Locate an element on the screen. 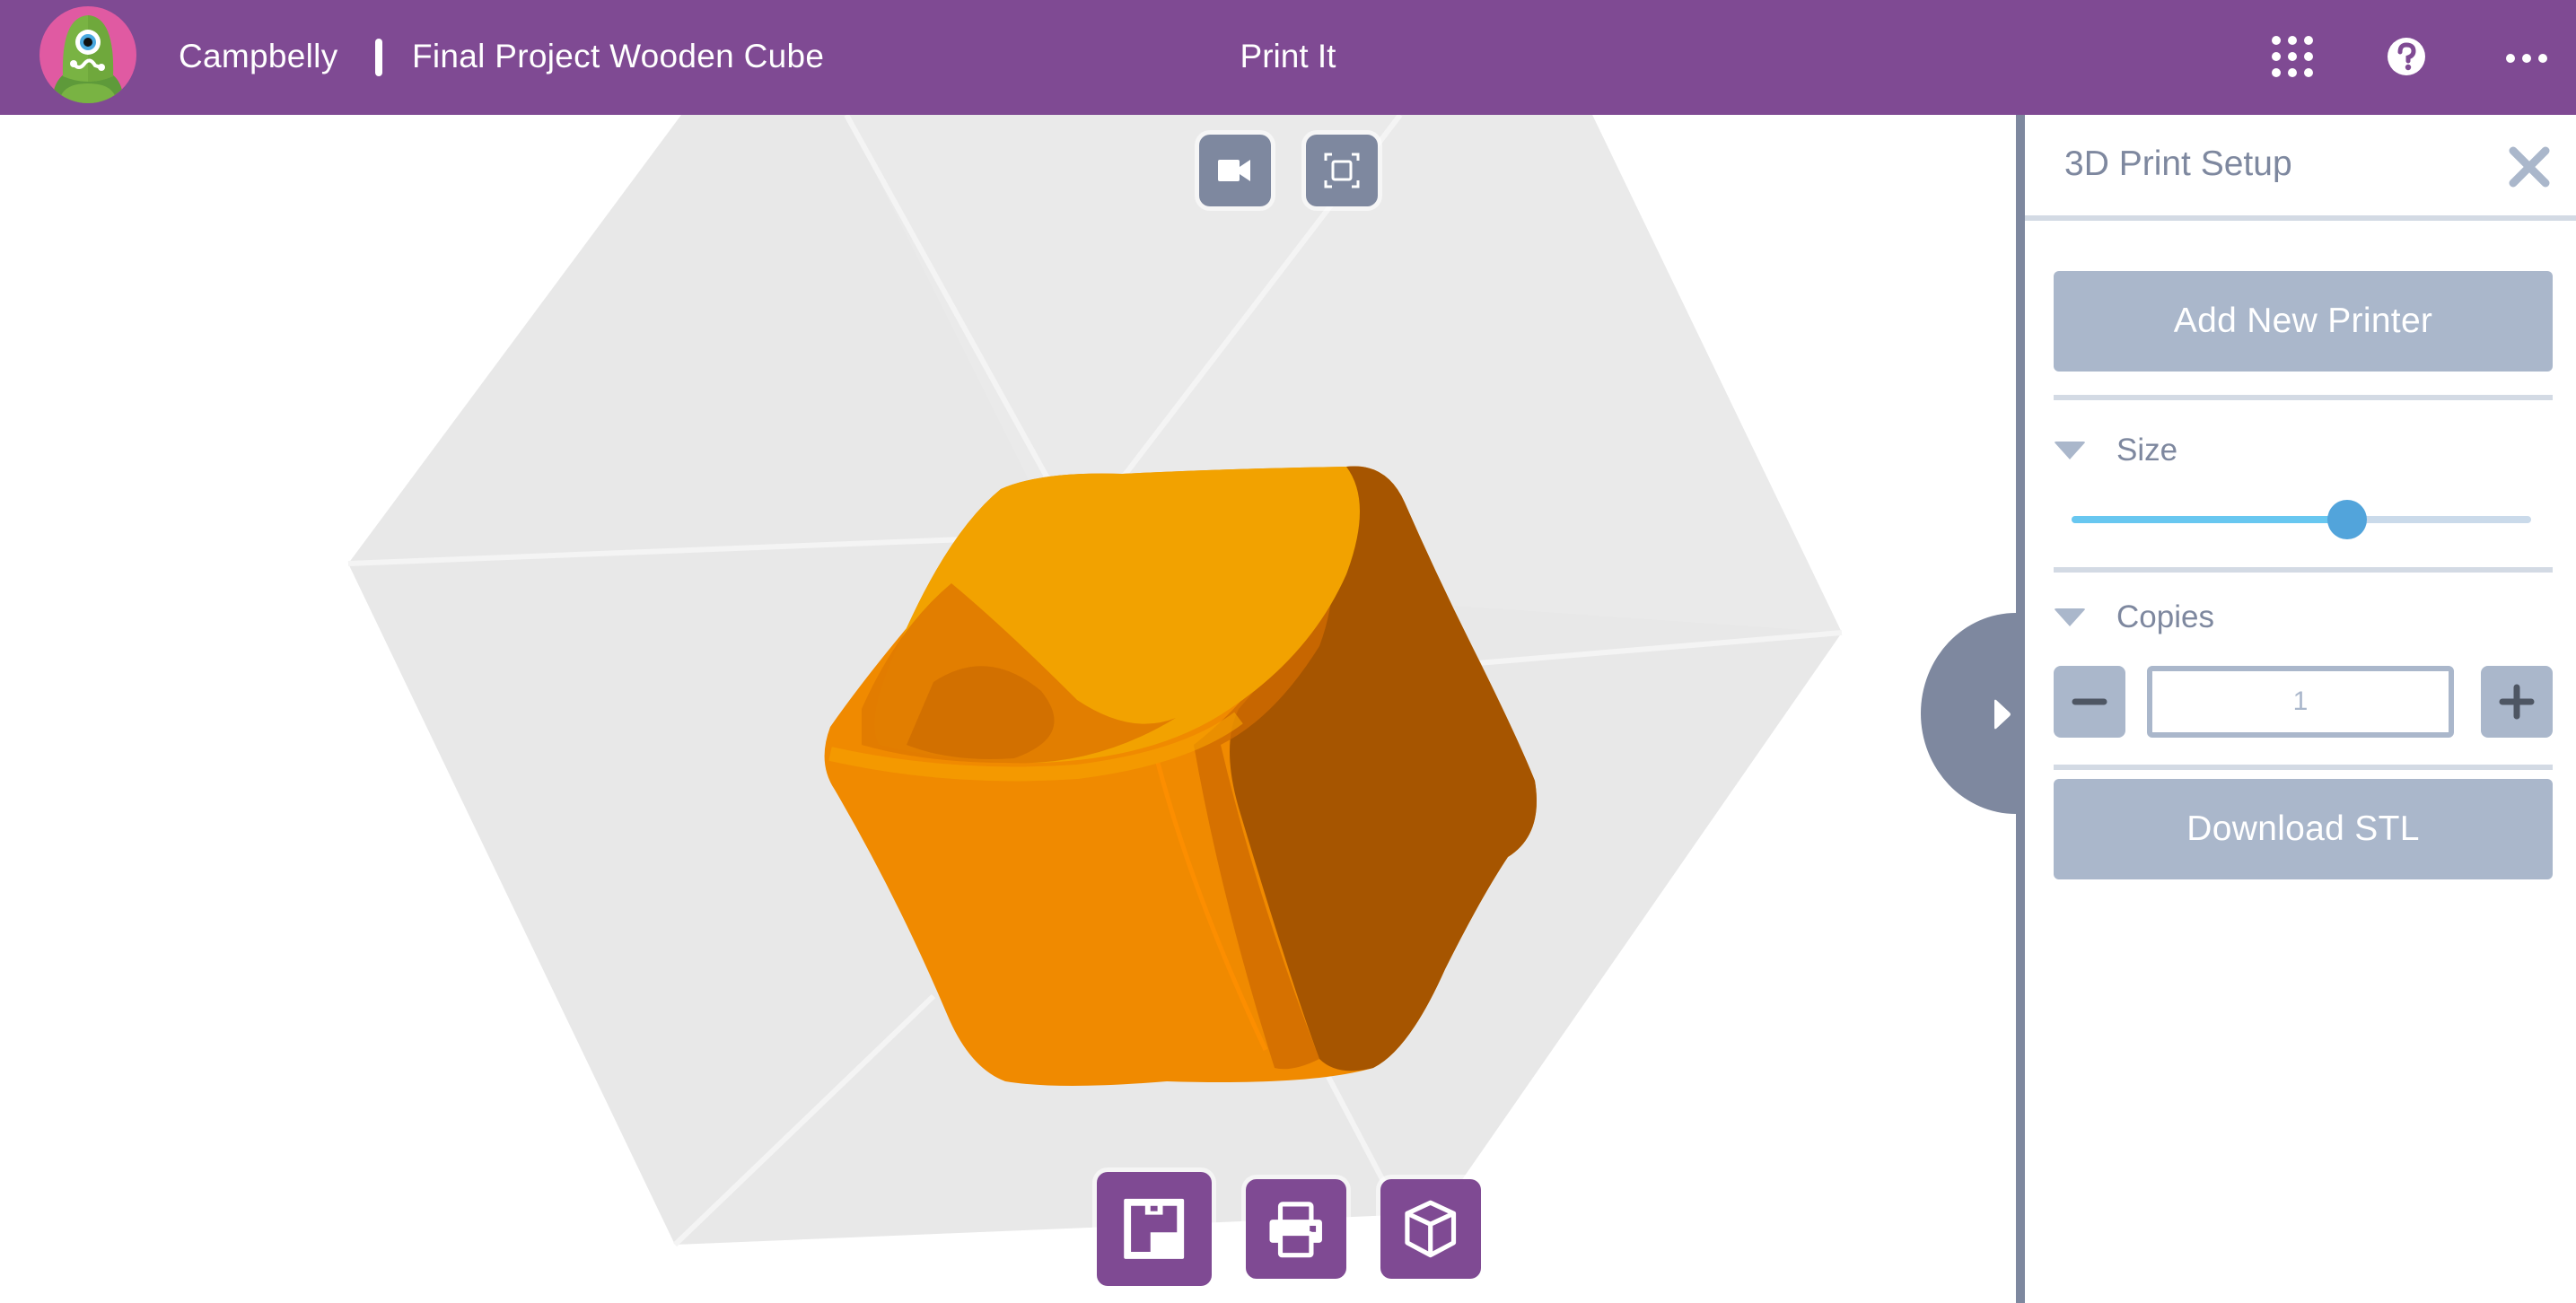 The width and height of the screenshot is (2576, 1303). copies-label: Copies is located at coordinates (2165, 617).